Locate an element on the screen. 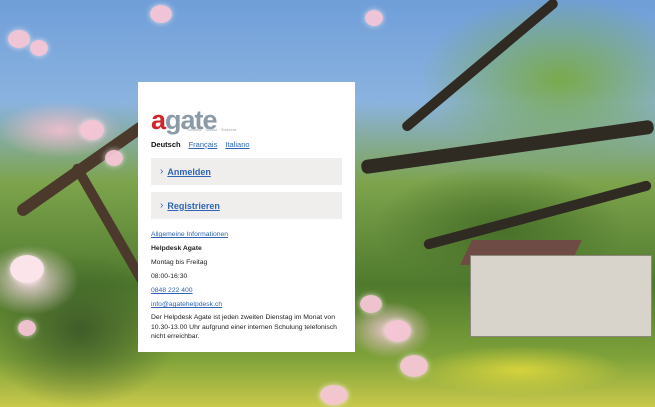  helpdesk-days: Montag bis Freitag is located at coordinates (179, 262).